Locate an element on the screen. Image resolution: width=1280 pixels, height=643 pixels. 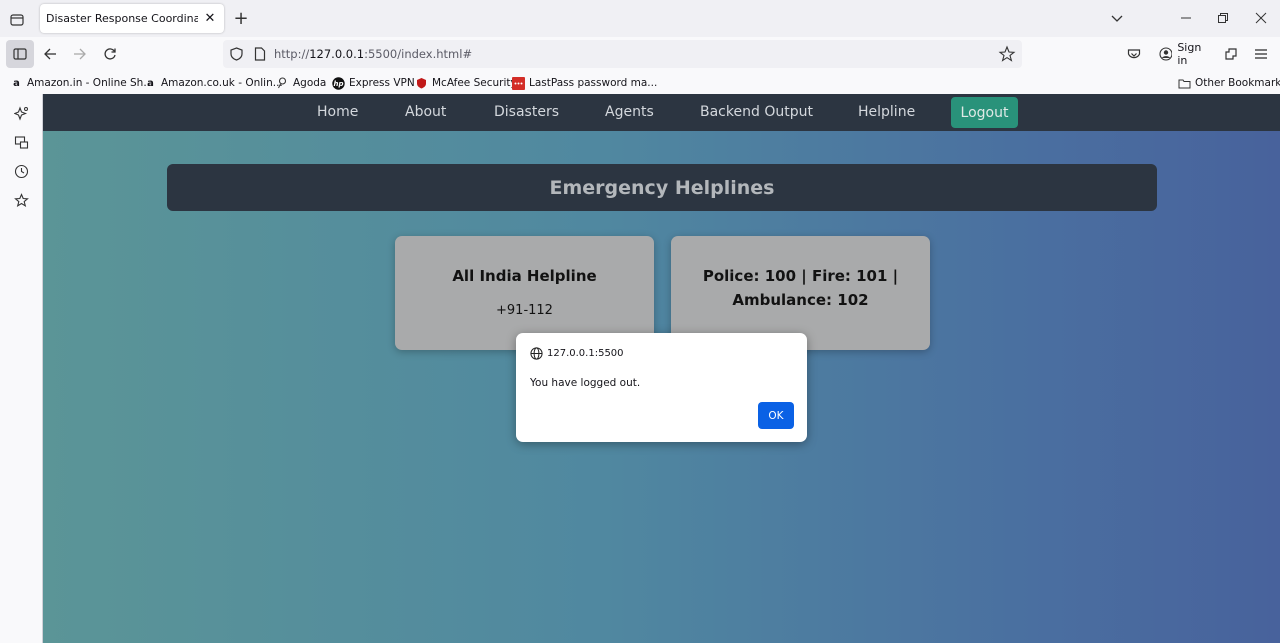
back-arrow-icon is located at coordinates (50, 54).